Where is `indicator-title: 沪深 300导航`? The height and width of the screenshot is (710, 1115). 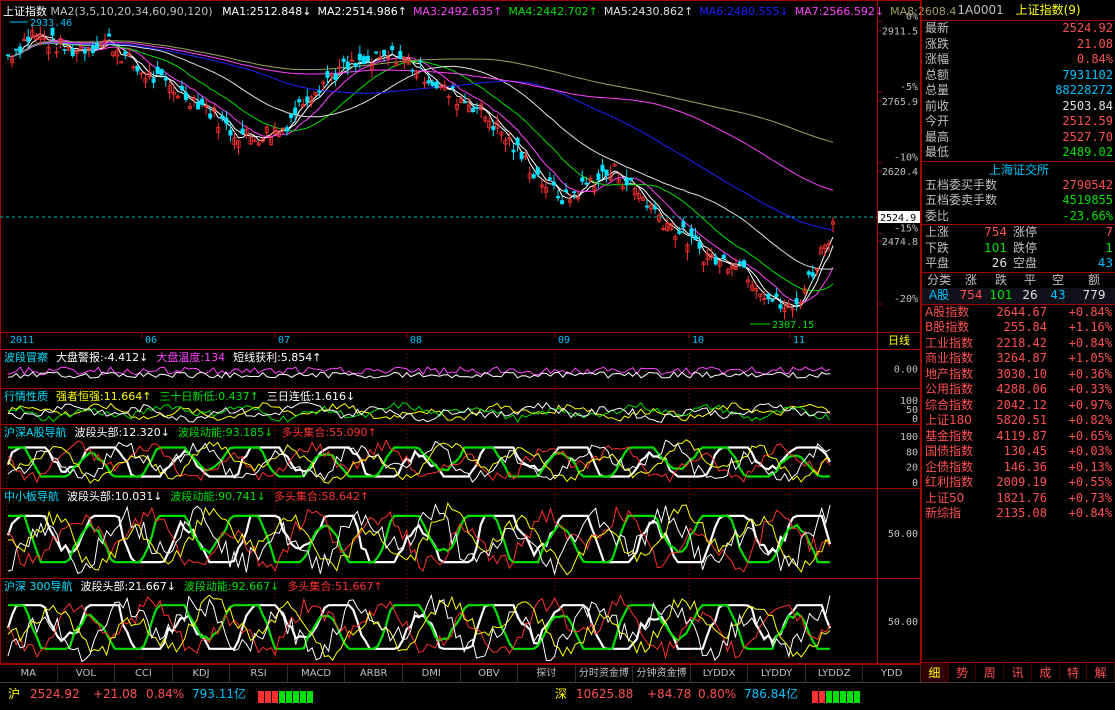
indicator-title: 沪深 300导航 is located at coordinates (38, 586).